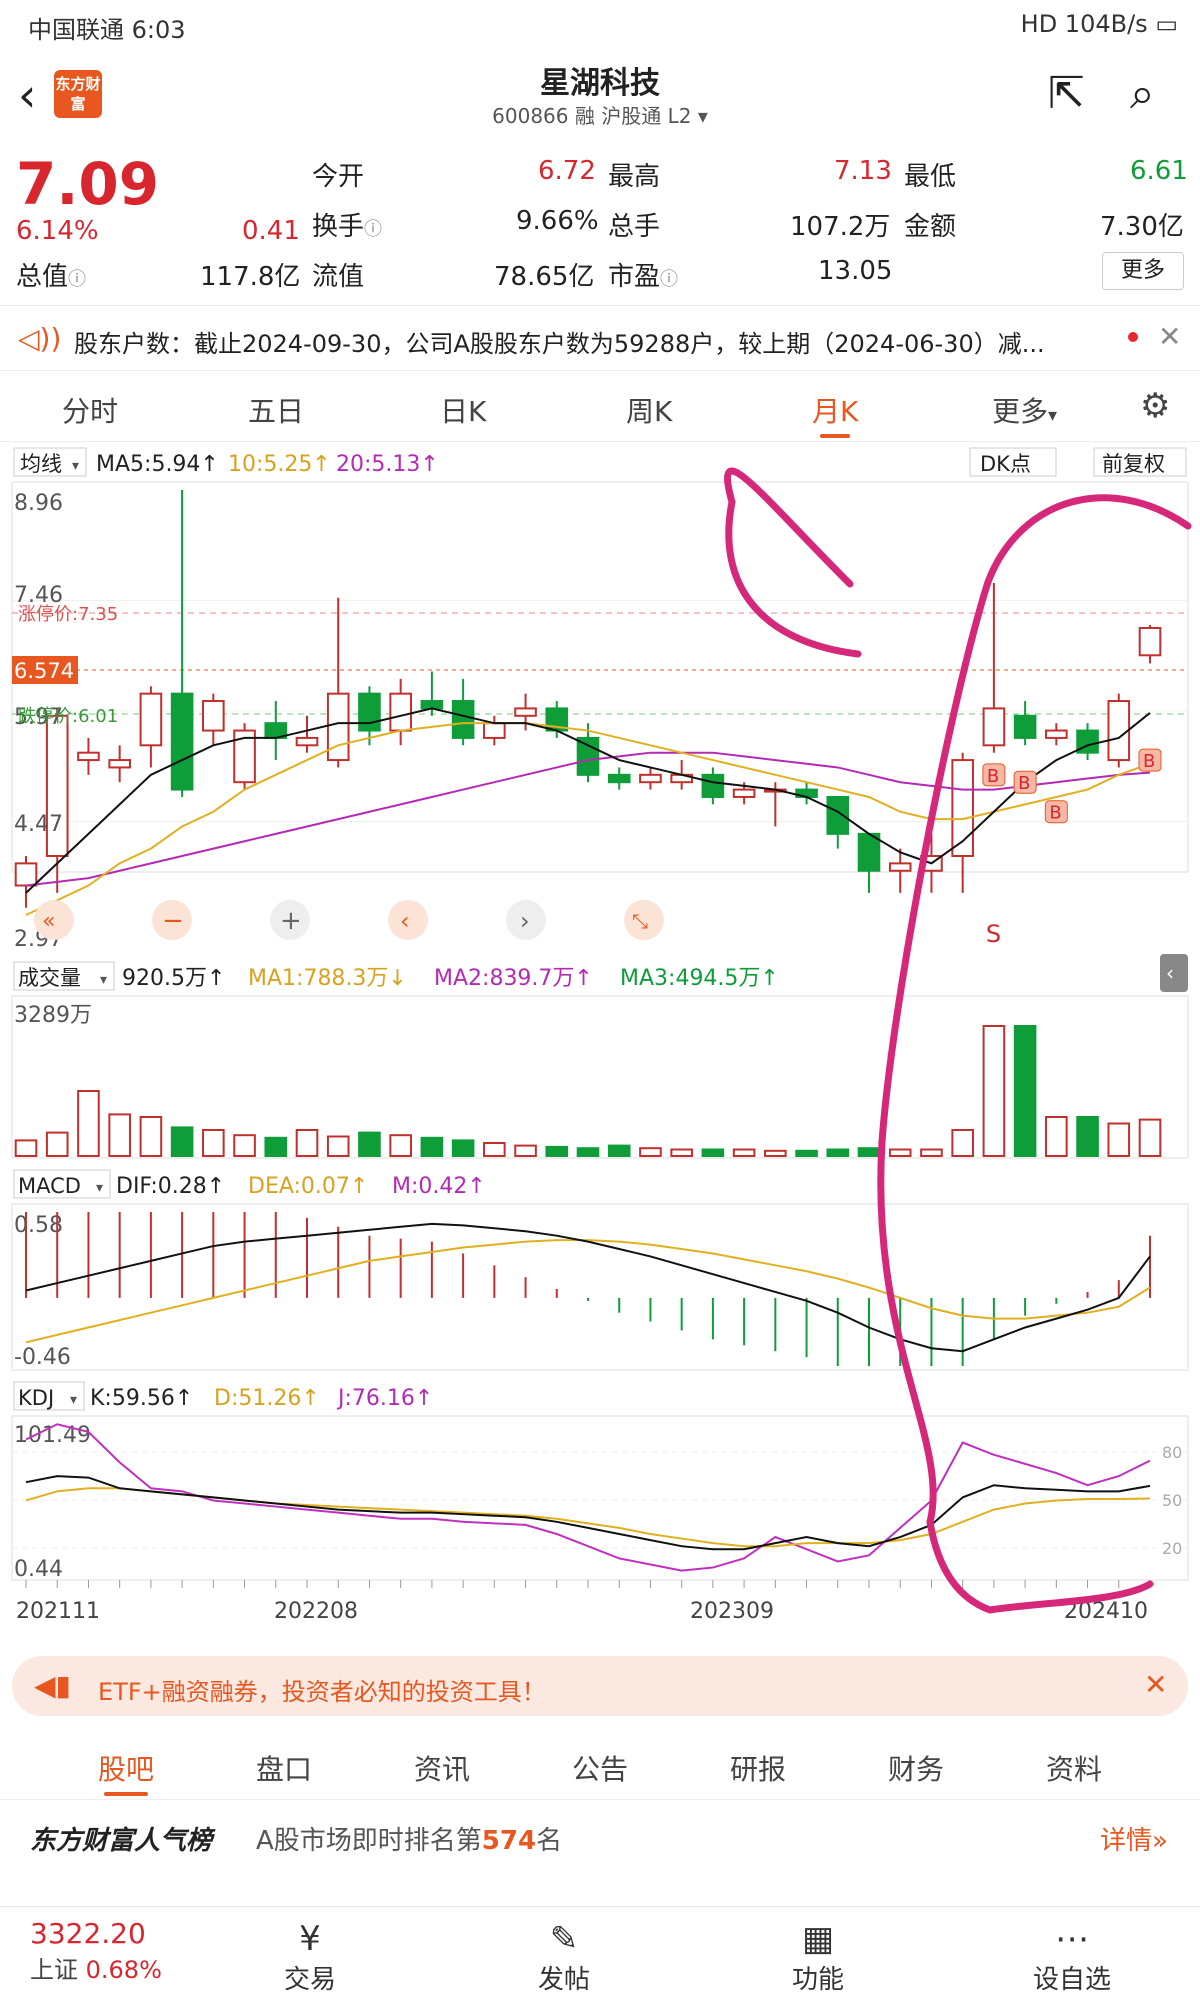 Image resolution: width=1200 pixels, height=2000 pixels. Describe the element at coordinates (51, 274) in the screenshot. I see `cap-label: 总值ⓘ` at that location.